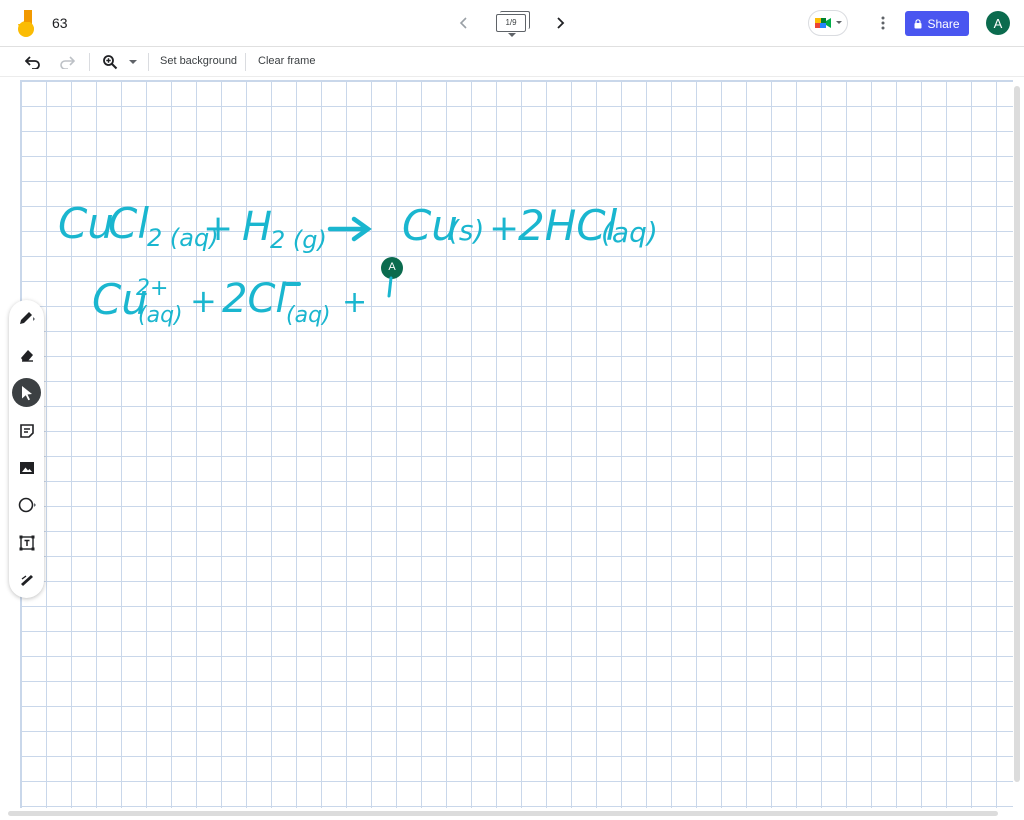 This screenshot has width=1024, height=820. What do you see at coordinates (823, 23) in the screenshot?
I see `meet-icon` at bounding box center [823, 23].